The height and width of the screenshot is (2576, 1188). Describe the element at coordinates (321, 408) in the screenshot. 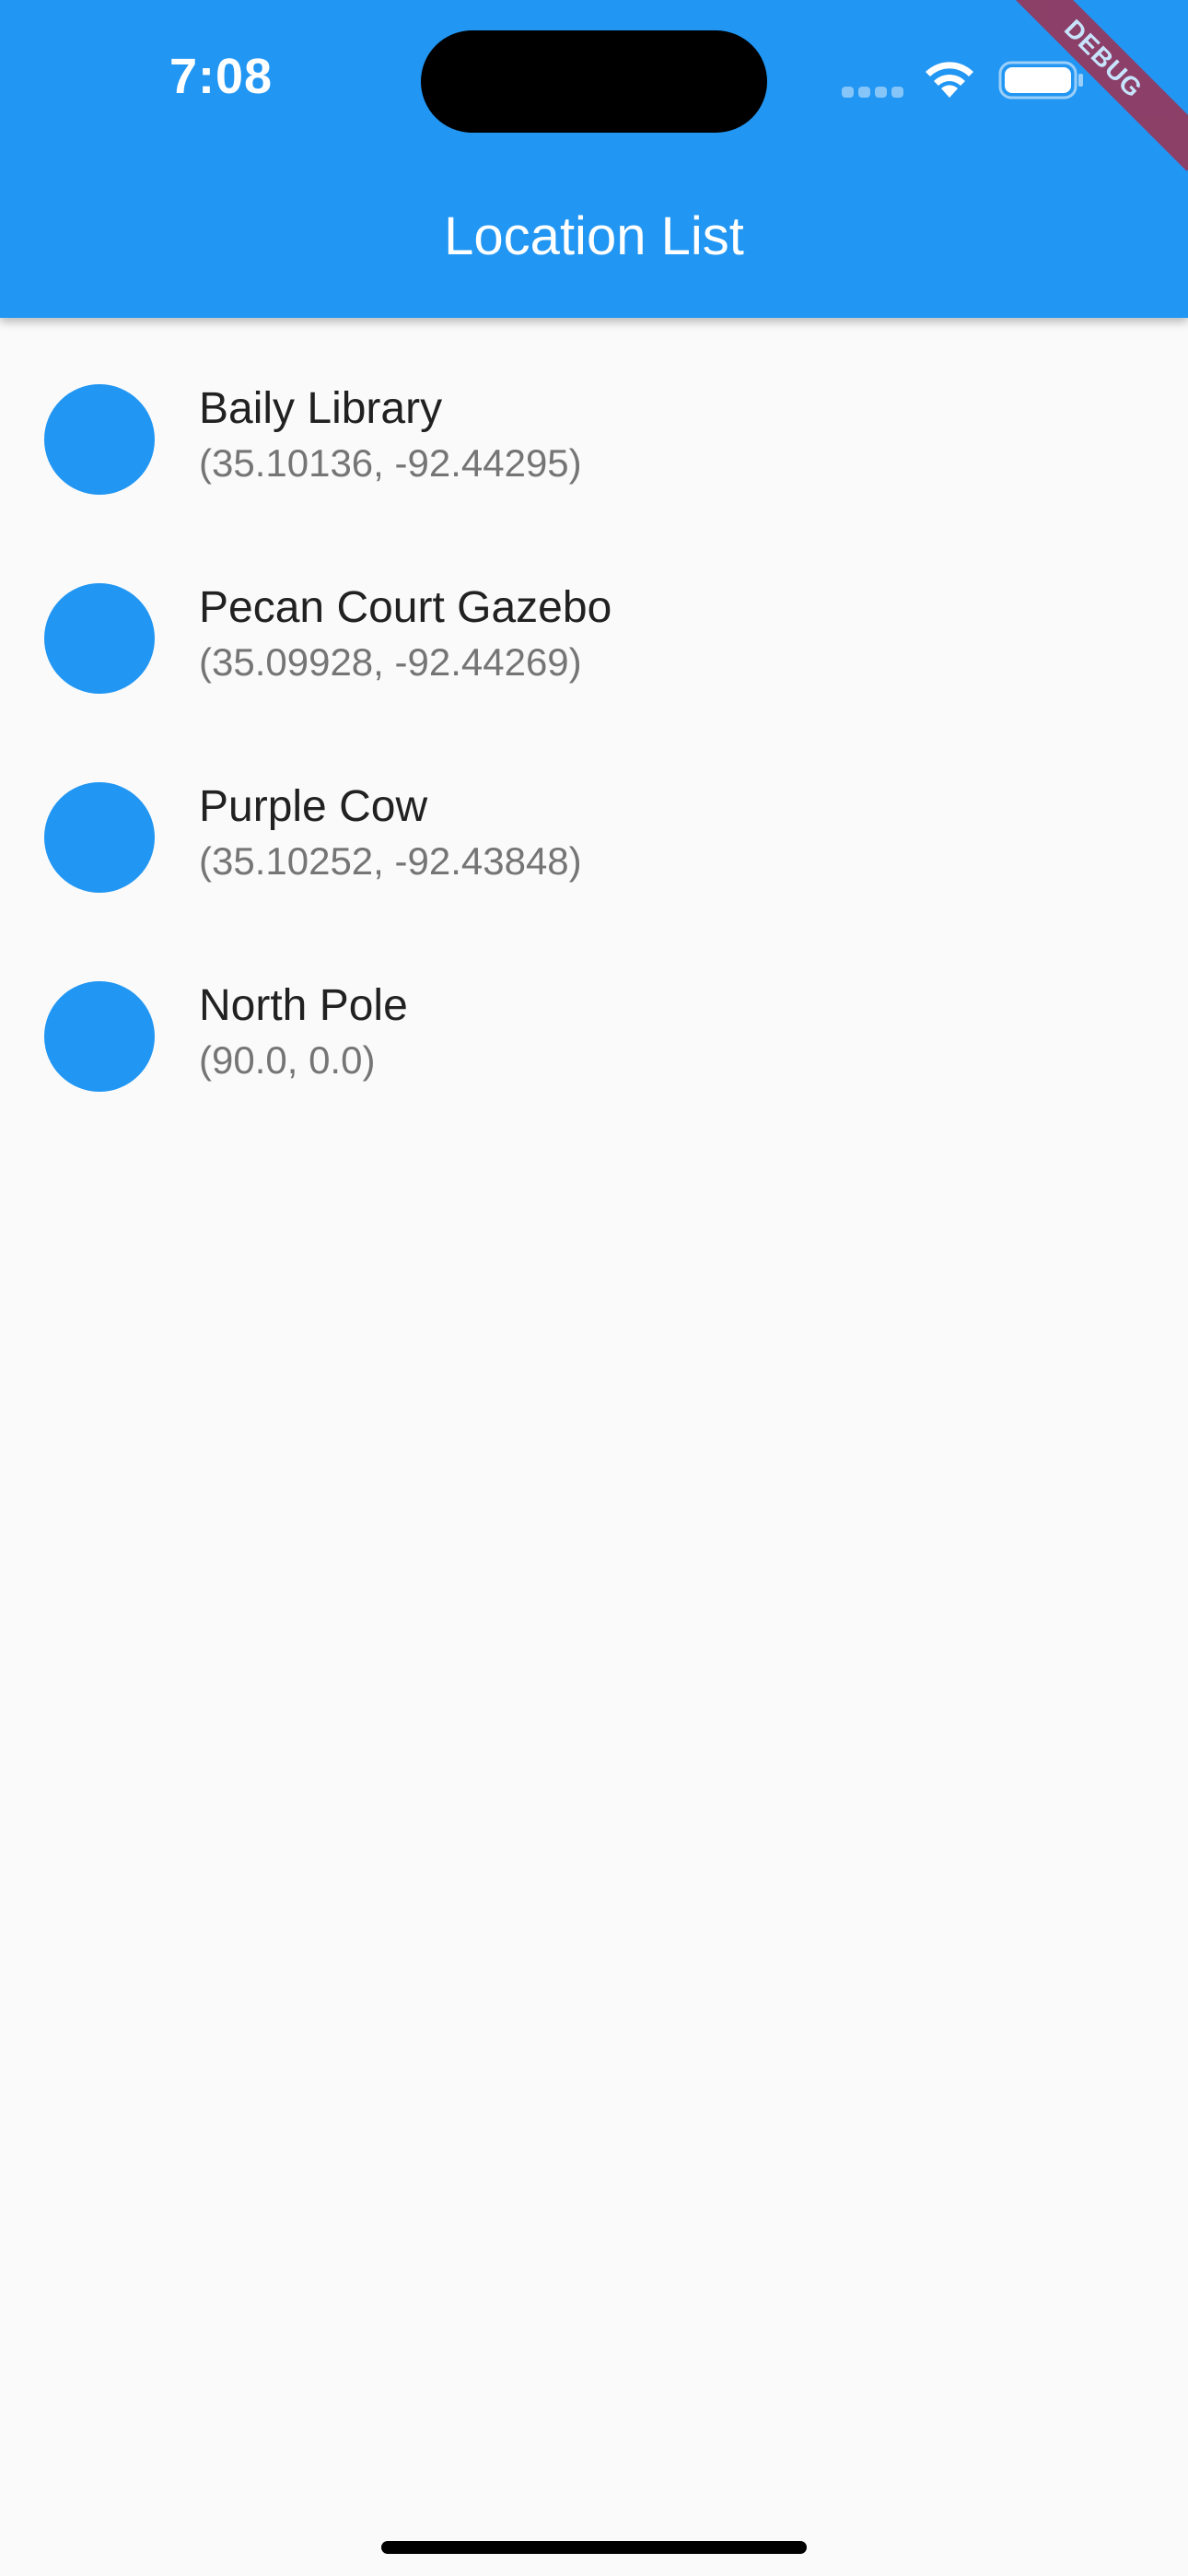

I see `location-name: Baily Library` at that location.